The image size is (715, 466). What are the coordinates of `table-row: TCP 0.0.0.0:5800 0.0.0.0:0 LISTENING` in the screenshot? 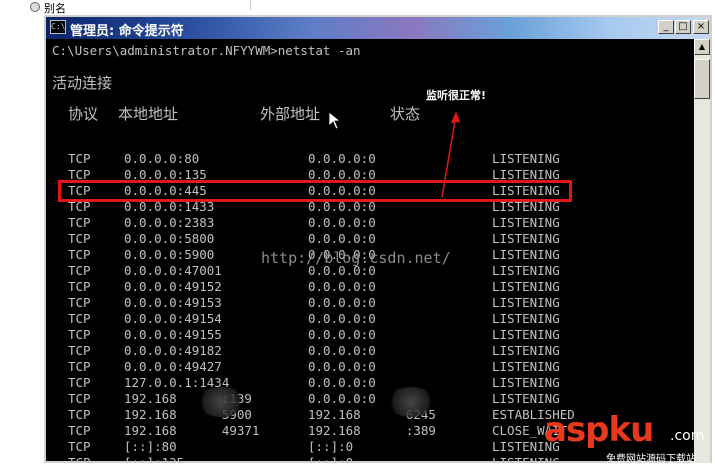 It's located at (370, 239).